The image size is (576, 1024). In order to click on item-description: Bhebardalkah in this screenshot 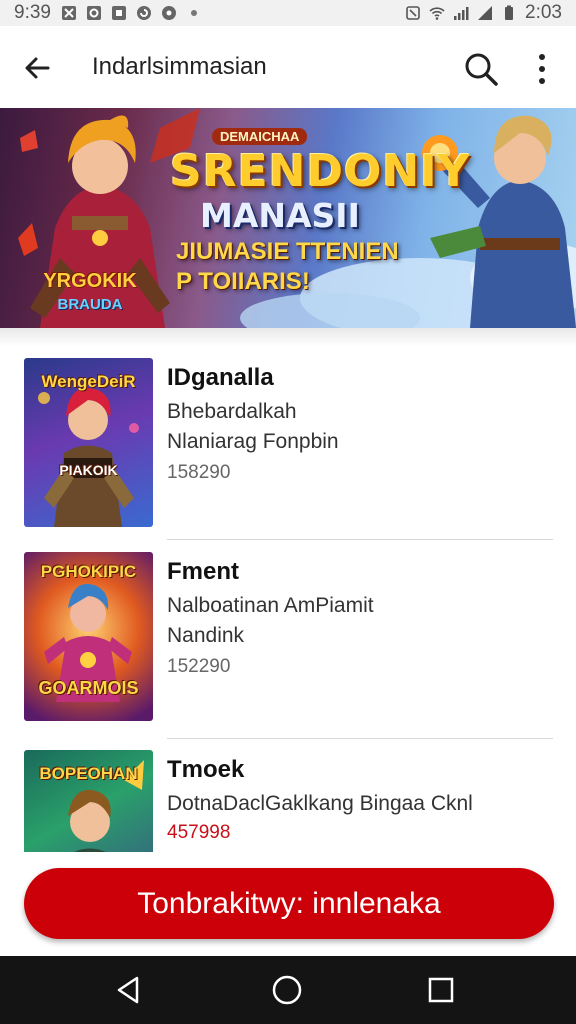, I will do `click(232, 411)`.